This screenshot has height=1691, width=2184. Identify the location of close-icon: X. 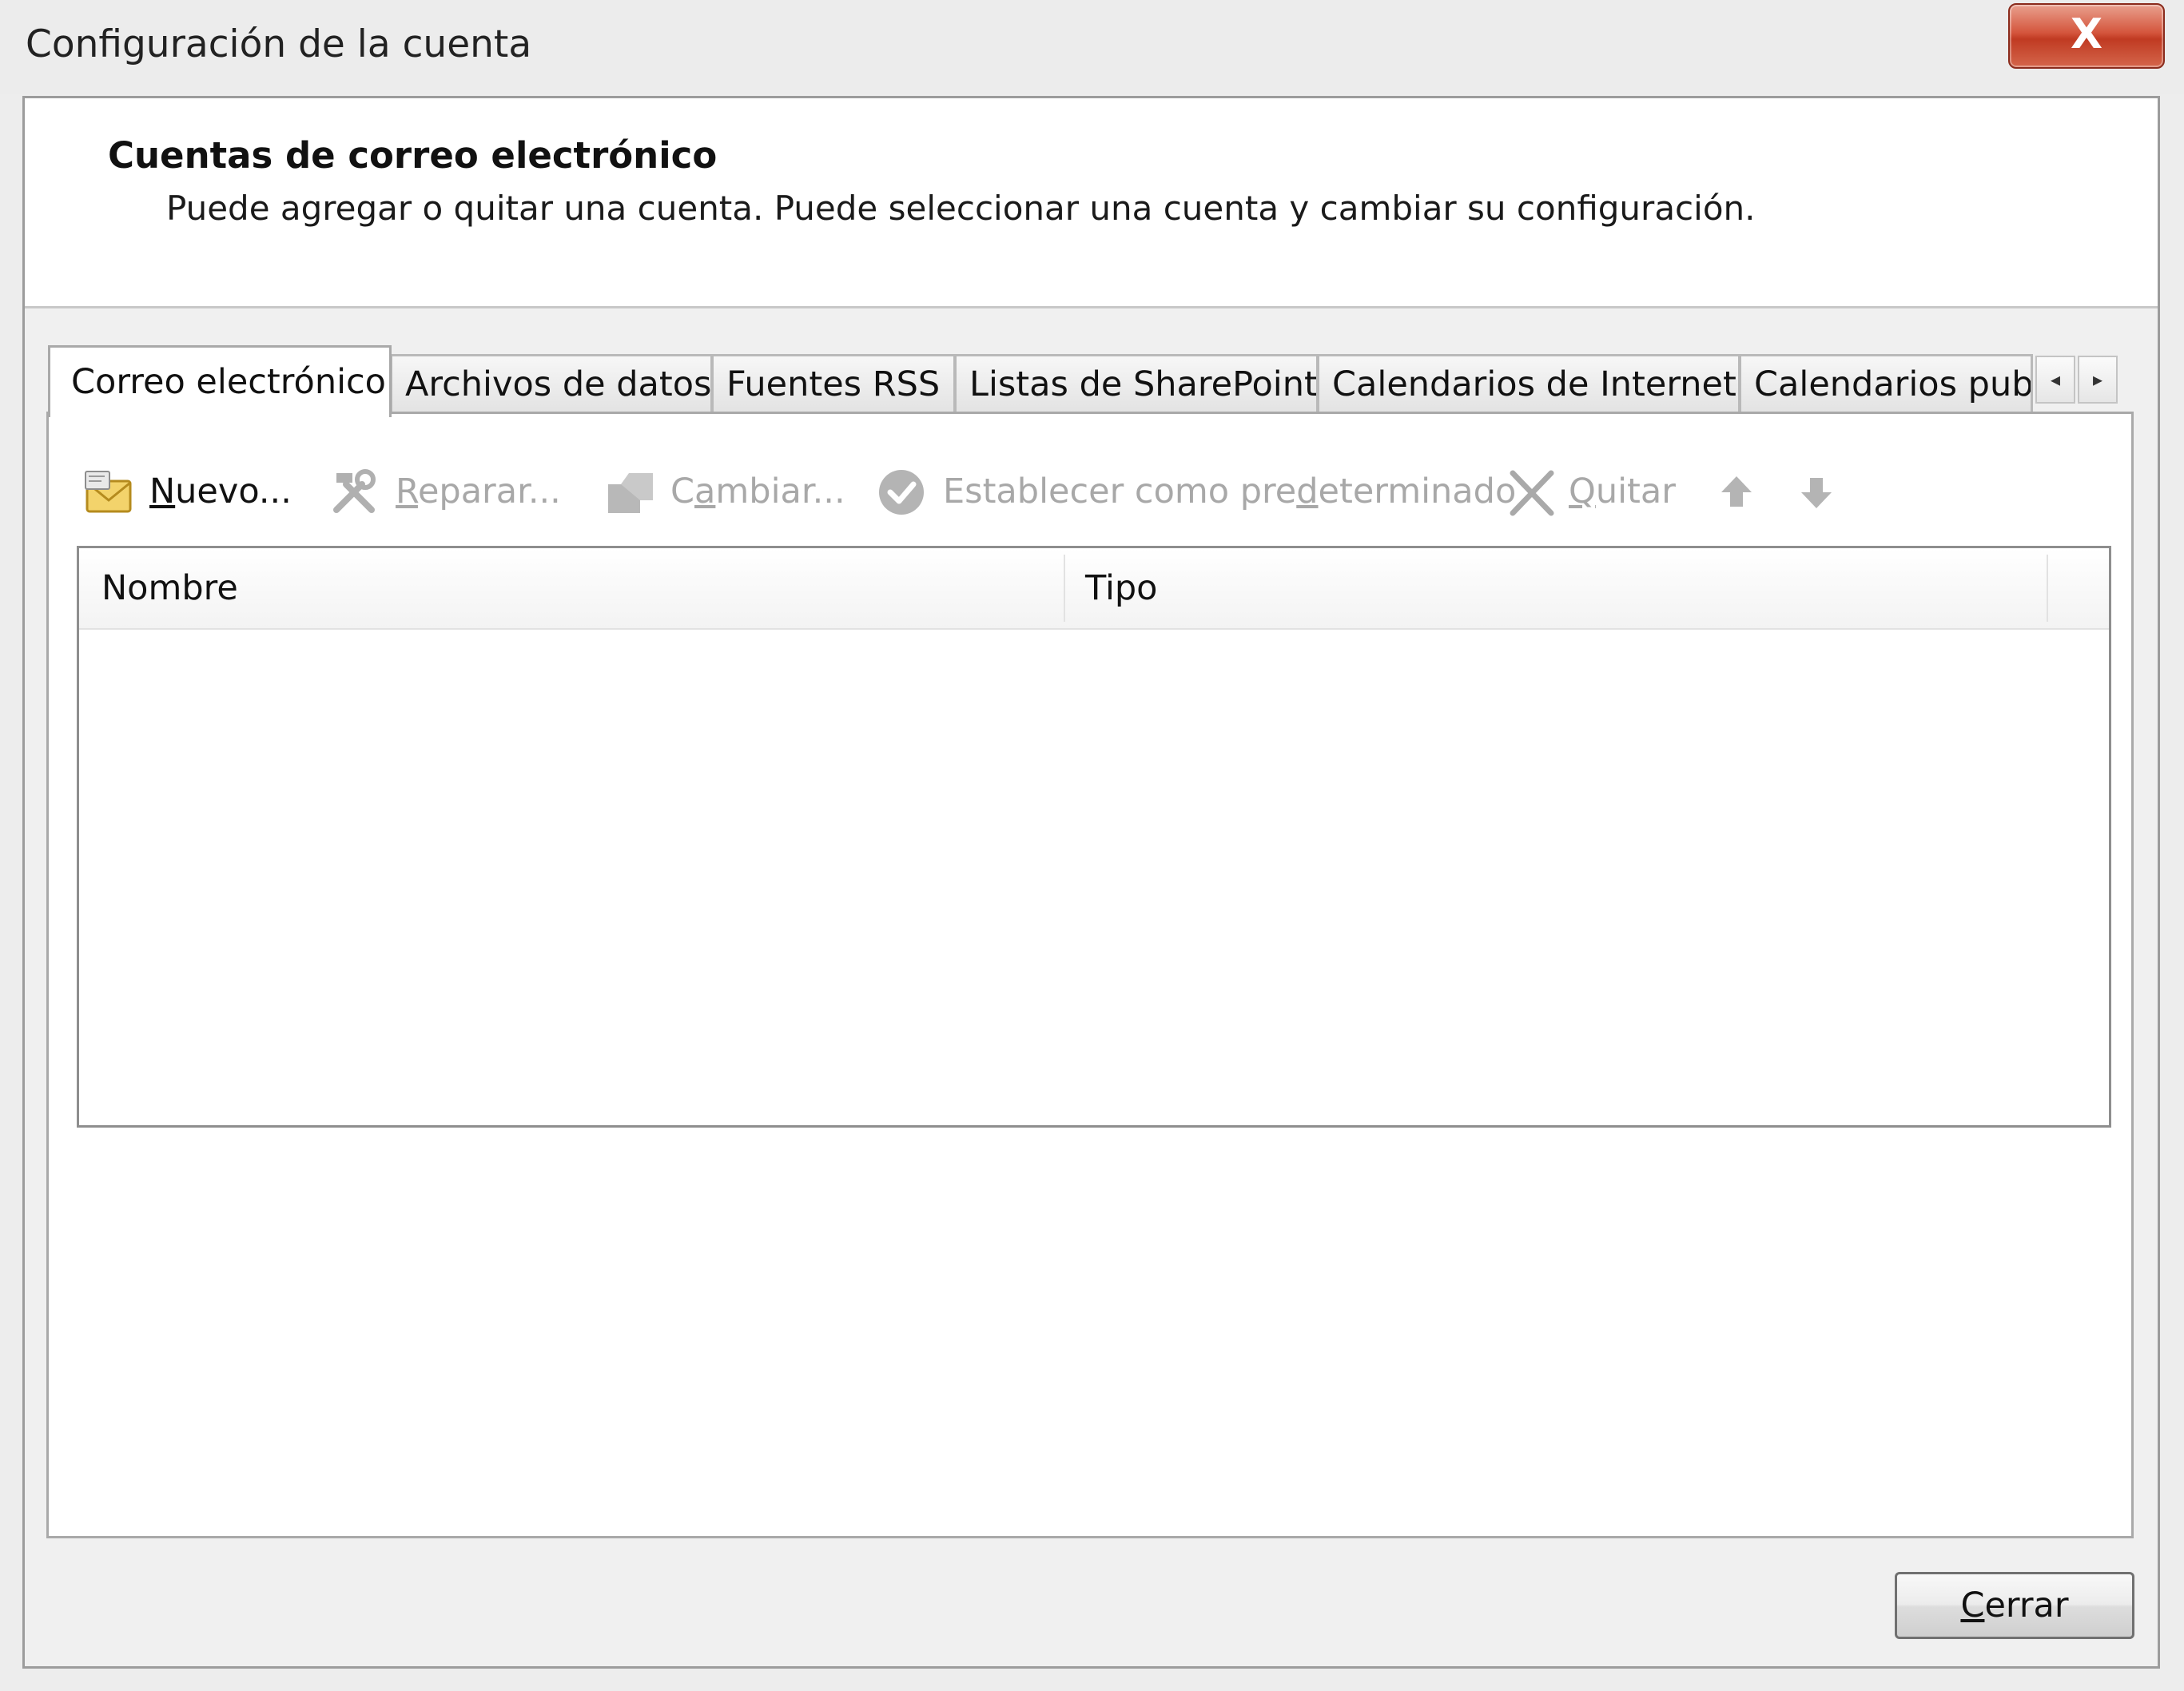
(2086, 34).